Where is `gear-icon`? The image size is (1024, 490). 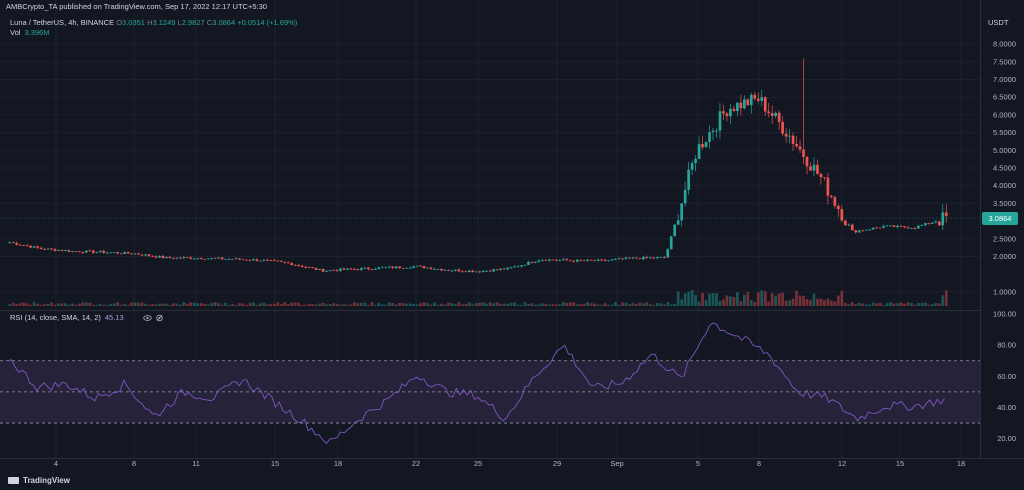
gear-icon is located at coordinates (159, 318).